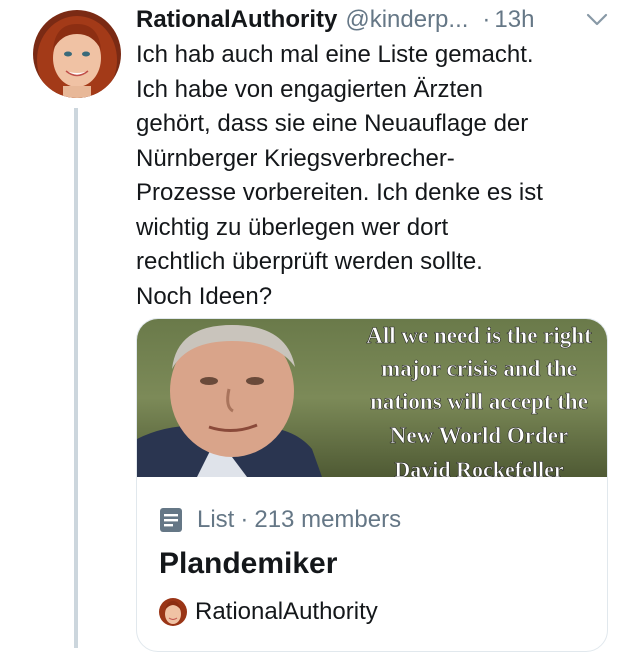  Describe the element at coordinates (216, 519) in the screenshot. I see `list-type-label: List` at that location.